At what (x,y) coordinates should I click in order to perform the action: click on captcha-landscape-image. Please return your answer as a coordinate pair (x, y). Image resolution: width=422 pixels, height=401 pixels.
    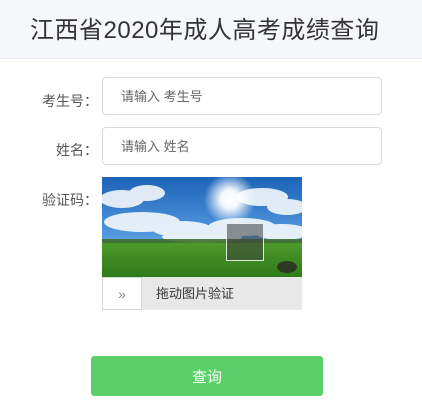
    Looking at the image, I should click on (202, 227).